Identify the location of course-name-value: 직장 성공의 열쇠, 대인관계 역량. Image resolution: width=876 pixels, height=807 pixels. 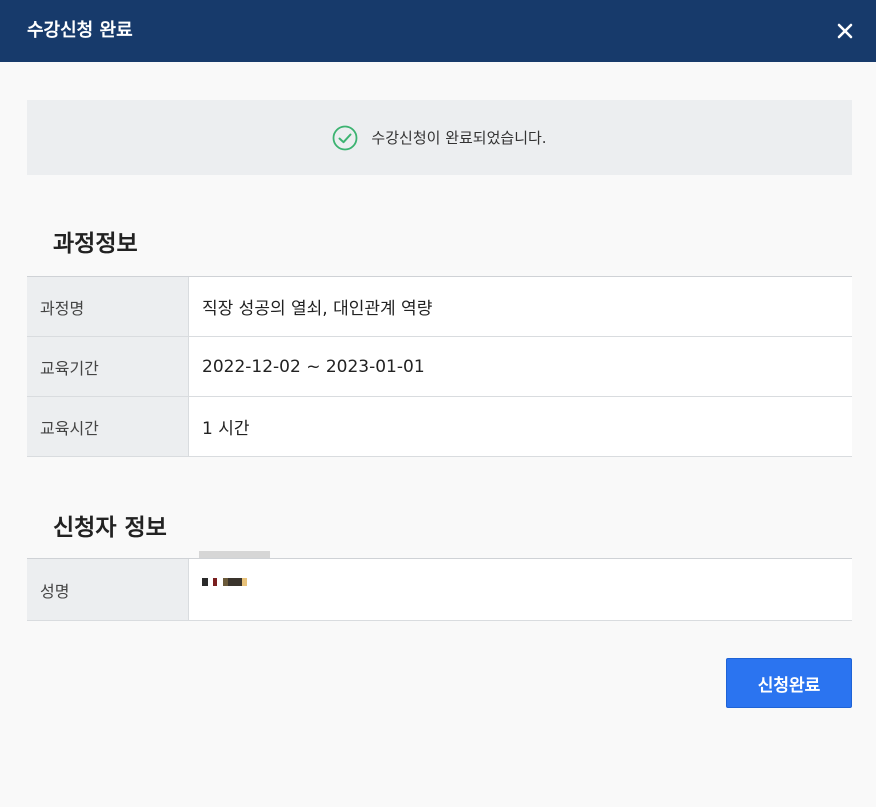
(520, 306).